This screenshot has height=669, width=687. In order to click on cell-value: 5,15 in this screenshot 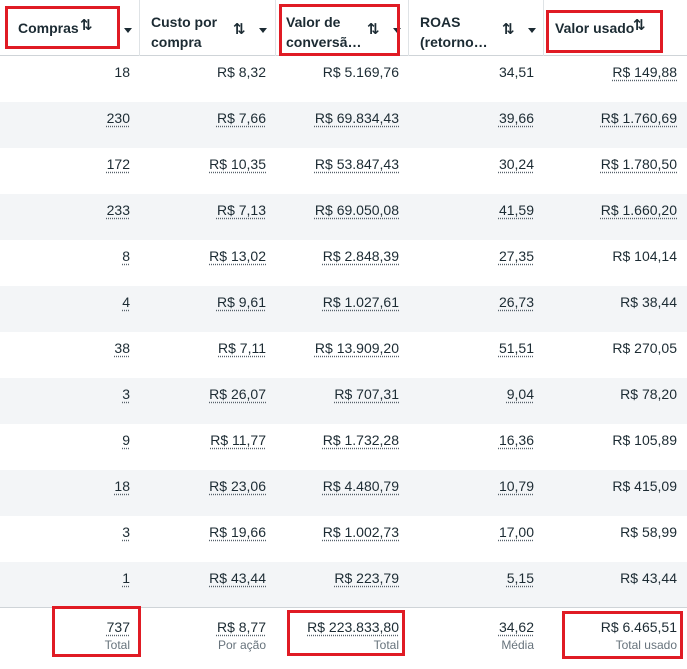, I will do `click(520, 578)`.